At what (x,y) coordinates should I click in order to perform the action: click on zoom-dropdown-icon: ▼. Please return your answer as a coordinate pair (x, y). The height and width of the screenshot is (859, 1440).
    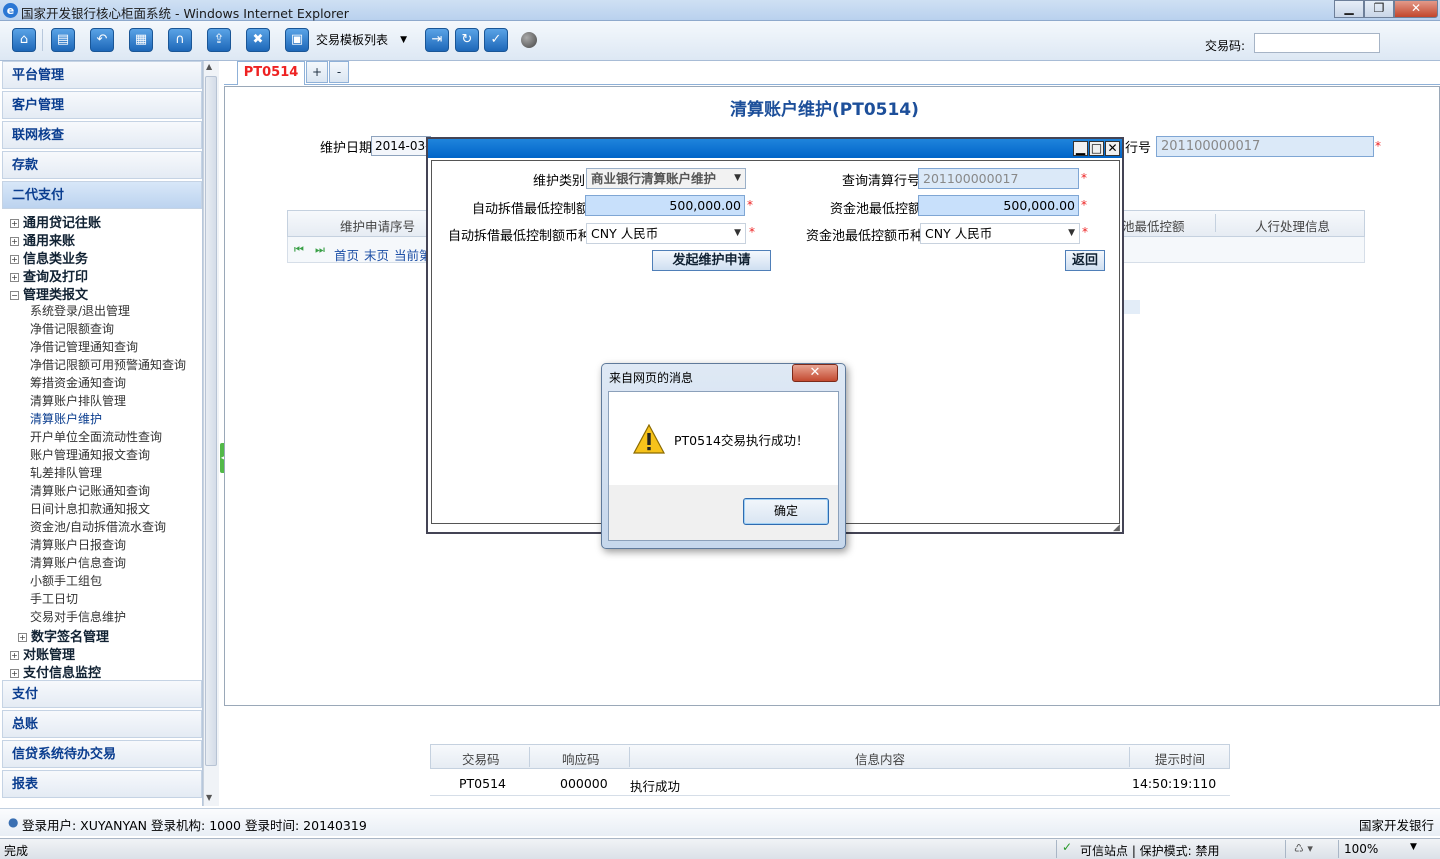
    Looking at the image, I should click on (1413, 847).